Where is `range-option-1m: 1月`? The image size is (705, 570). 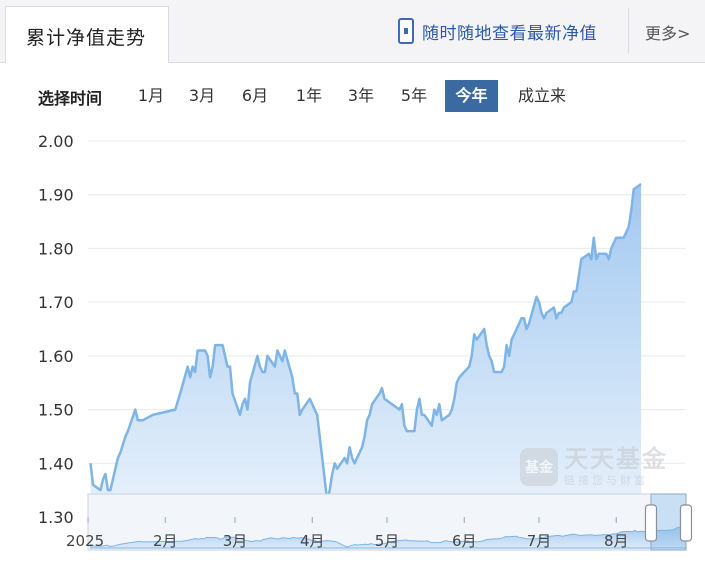
range-option-1m: 1月 is located at coordinates (151, 96).